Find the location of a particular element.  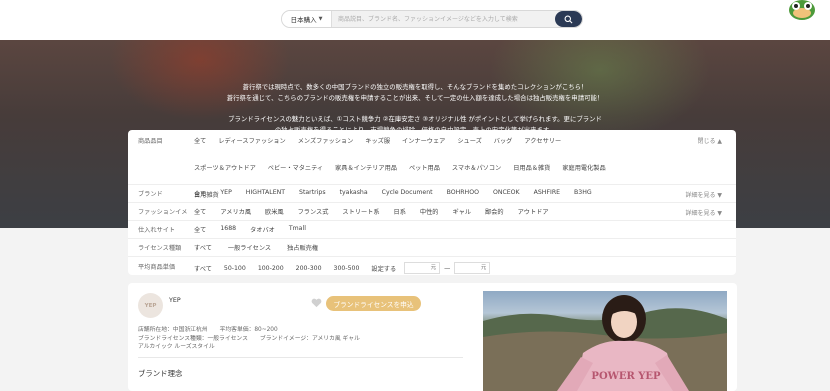

search-icon is located at coordinates (568, 19).